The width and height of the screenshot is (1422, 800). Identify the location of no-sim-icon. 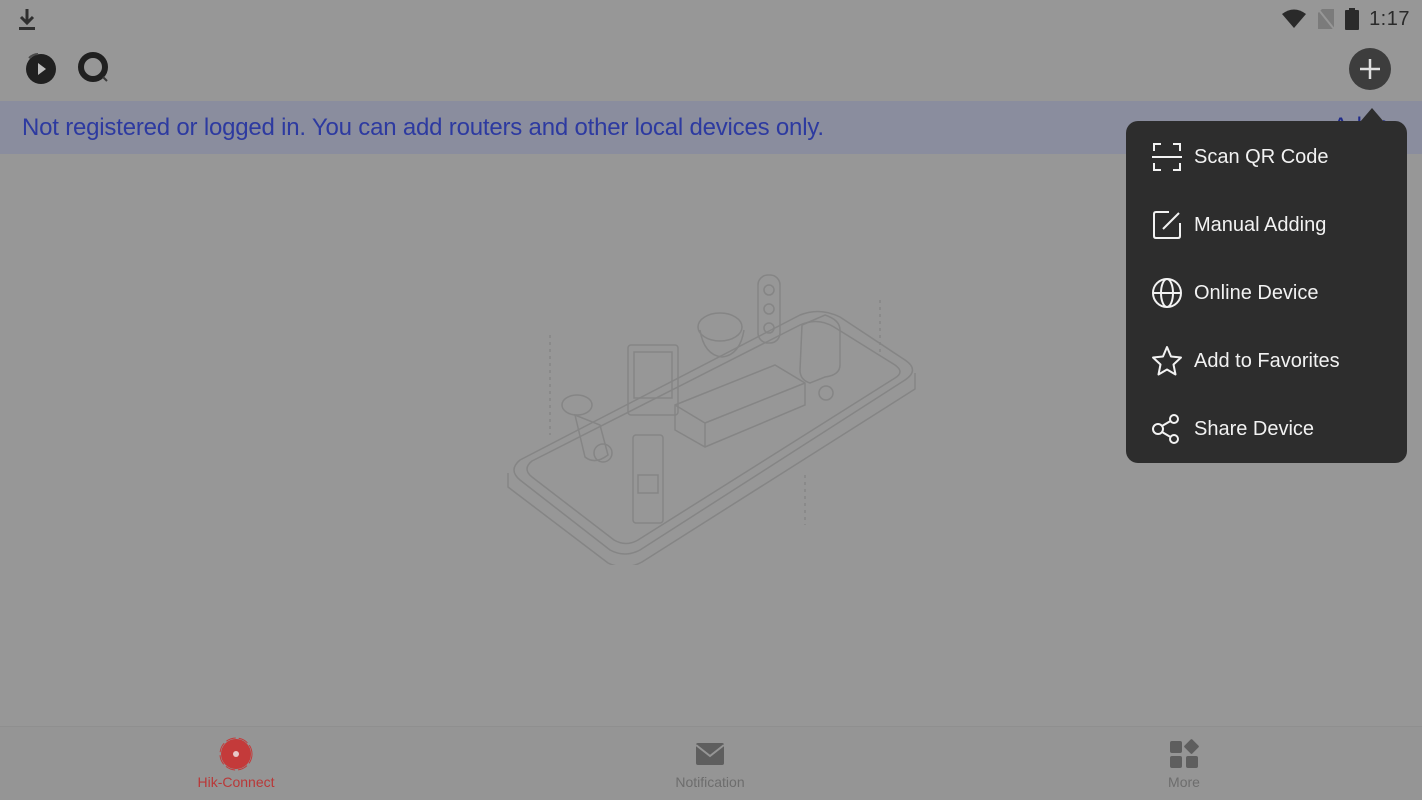
(1326, 19).